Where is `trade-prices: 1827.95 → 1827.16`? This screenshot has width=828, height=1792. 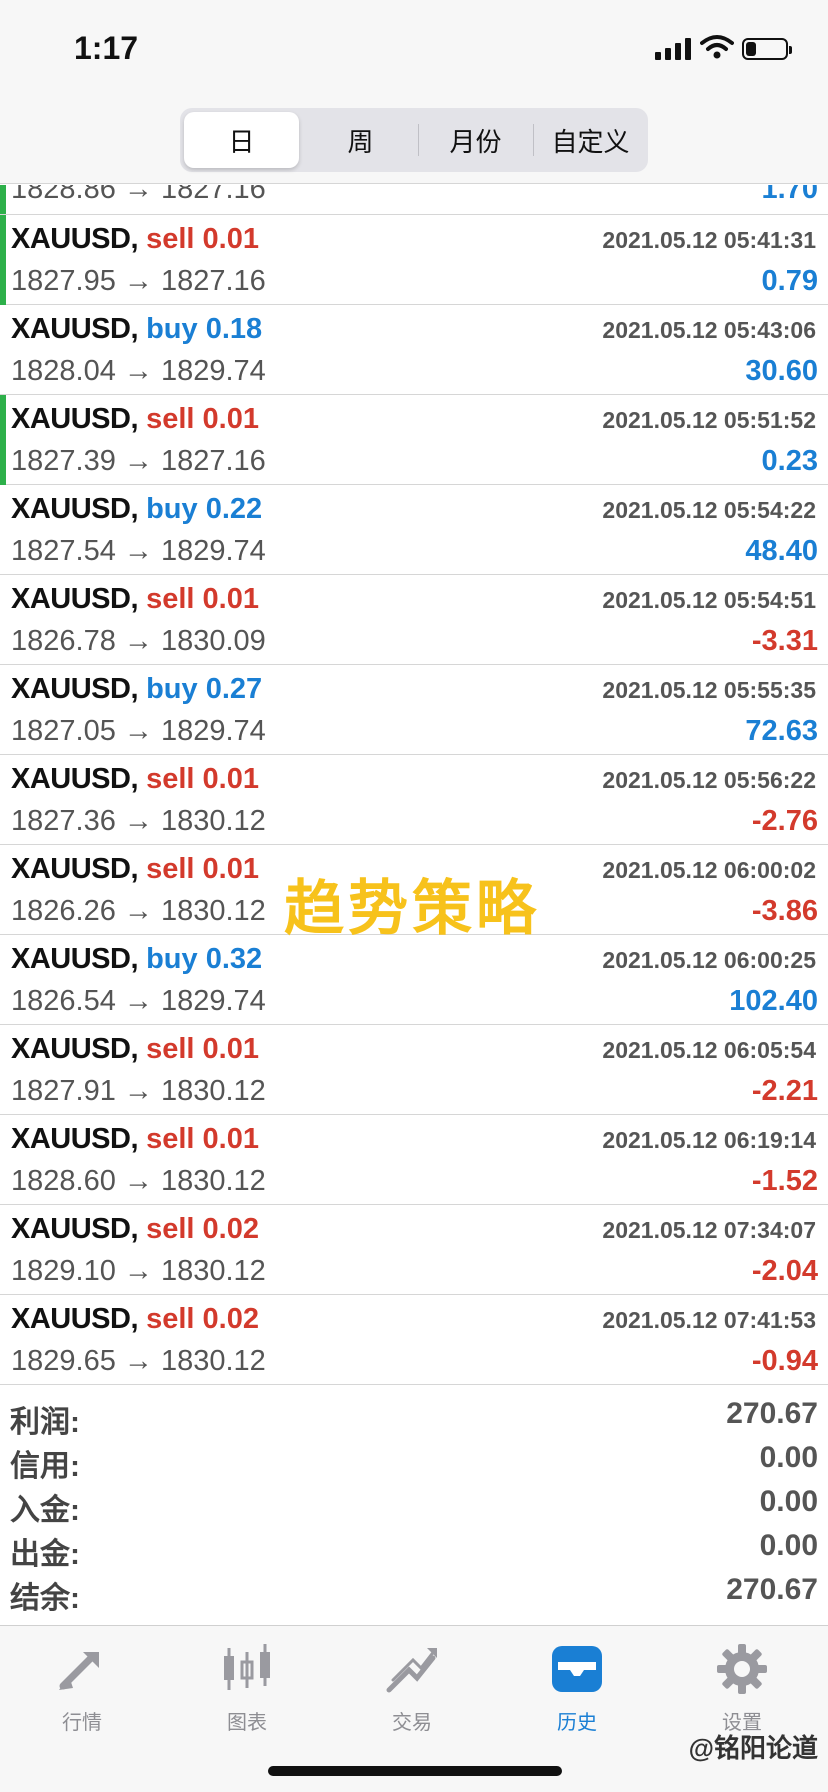 trade-prices: 1827.95 → 1827.16 is located at coordinates (138, 281).